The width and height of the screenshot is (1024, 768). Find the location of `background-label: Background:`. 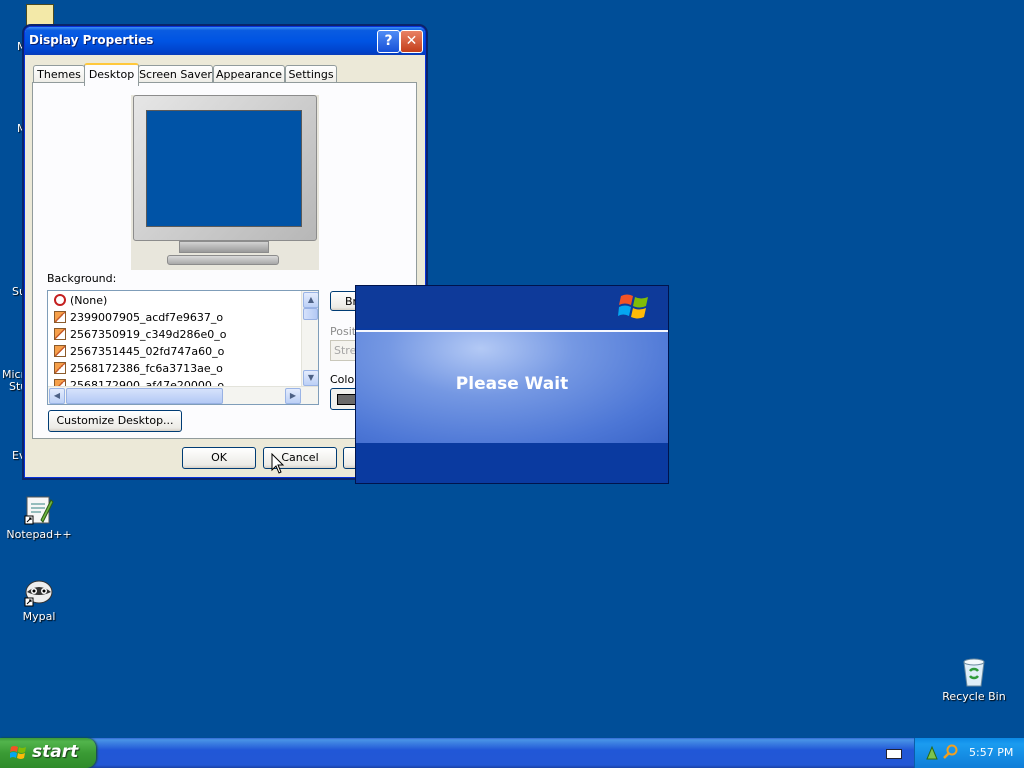

background-label: Background: is located at coordinates (82, 278).